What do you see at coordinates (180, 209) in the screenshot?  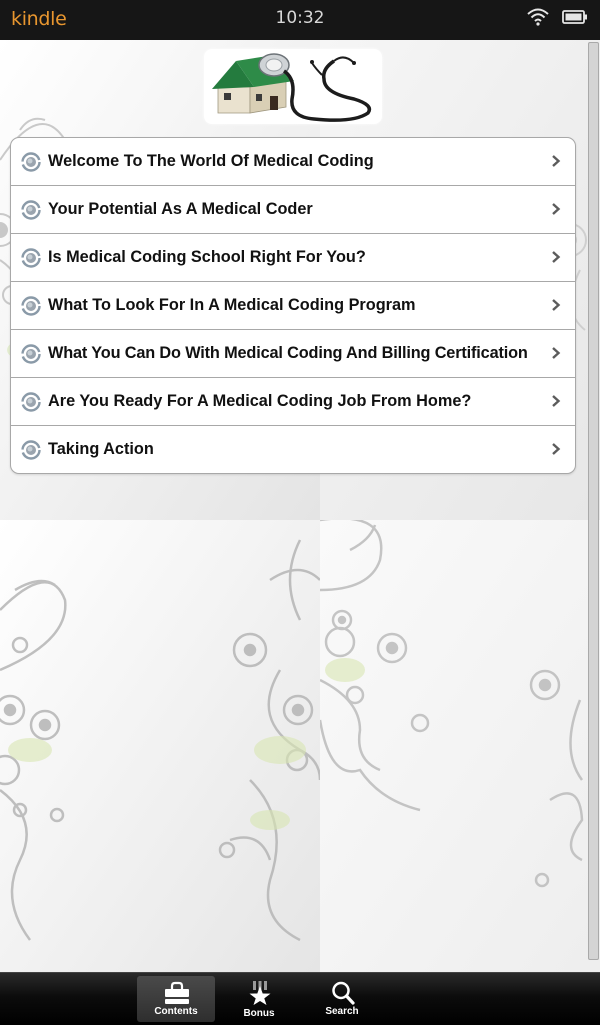 I see `list-item-label: Your Potential As A Medical Coder` at bounding box center [180, 209].